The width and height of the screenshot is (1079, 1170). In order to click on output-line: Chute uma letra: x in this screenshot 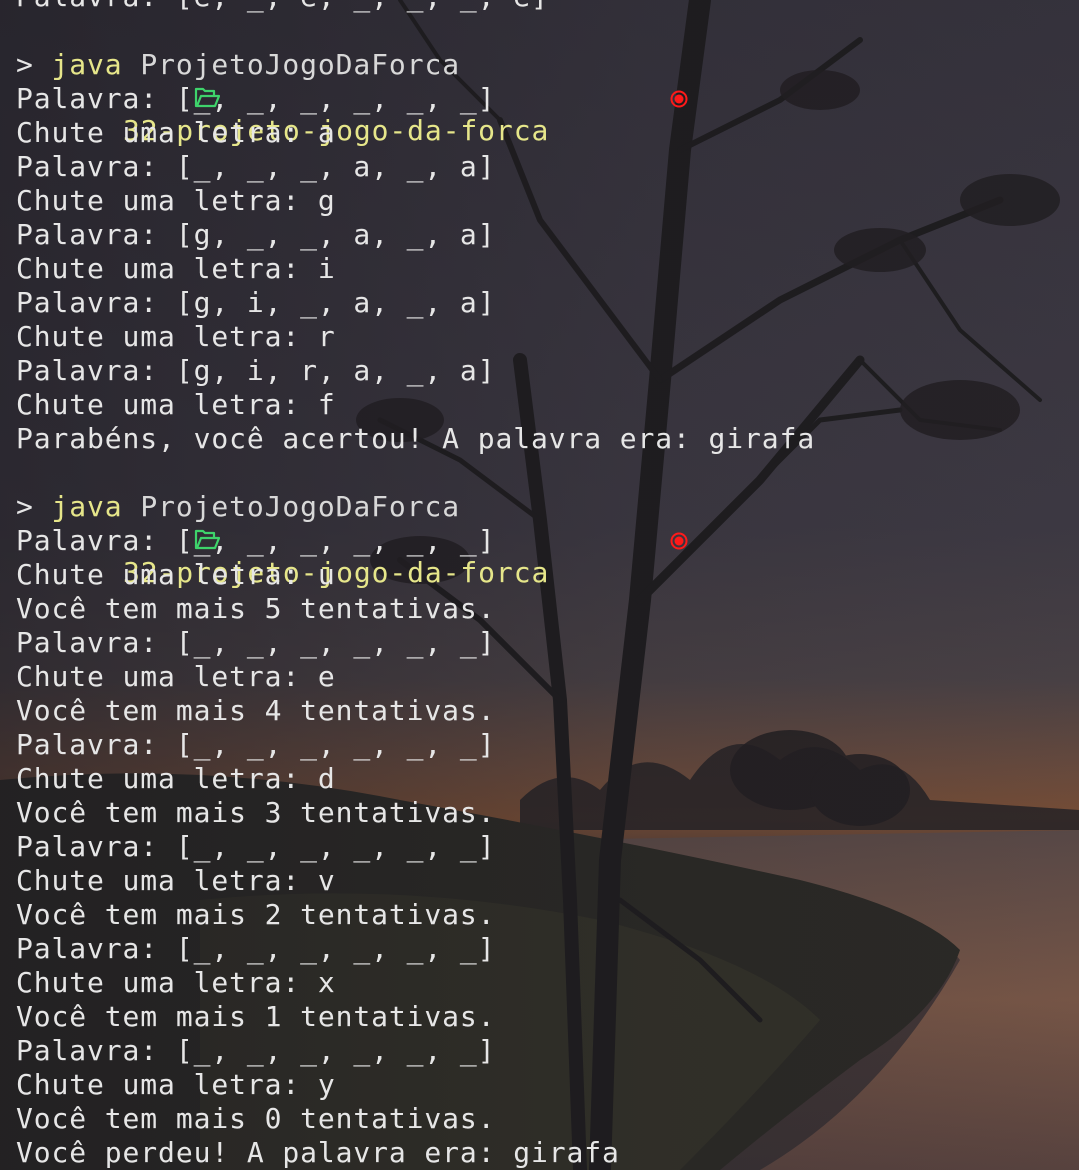, I will do `click(176, 982)`.